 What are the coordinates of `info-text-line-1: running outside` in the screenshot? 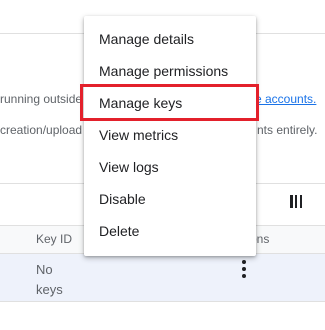 It's located at (41, 99).